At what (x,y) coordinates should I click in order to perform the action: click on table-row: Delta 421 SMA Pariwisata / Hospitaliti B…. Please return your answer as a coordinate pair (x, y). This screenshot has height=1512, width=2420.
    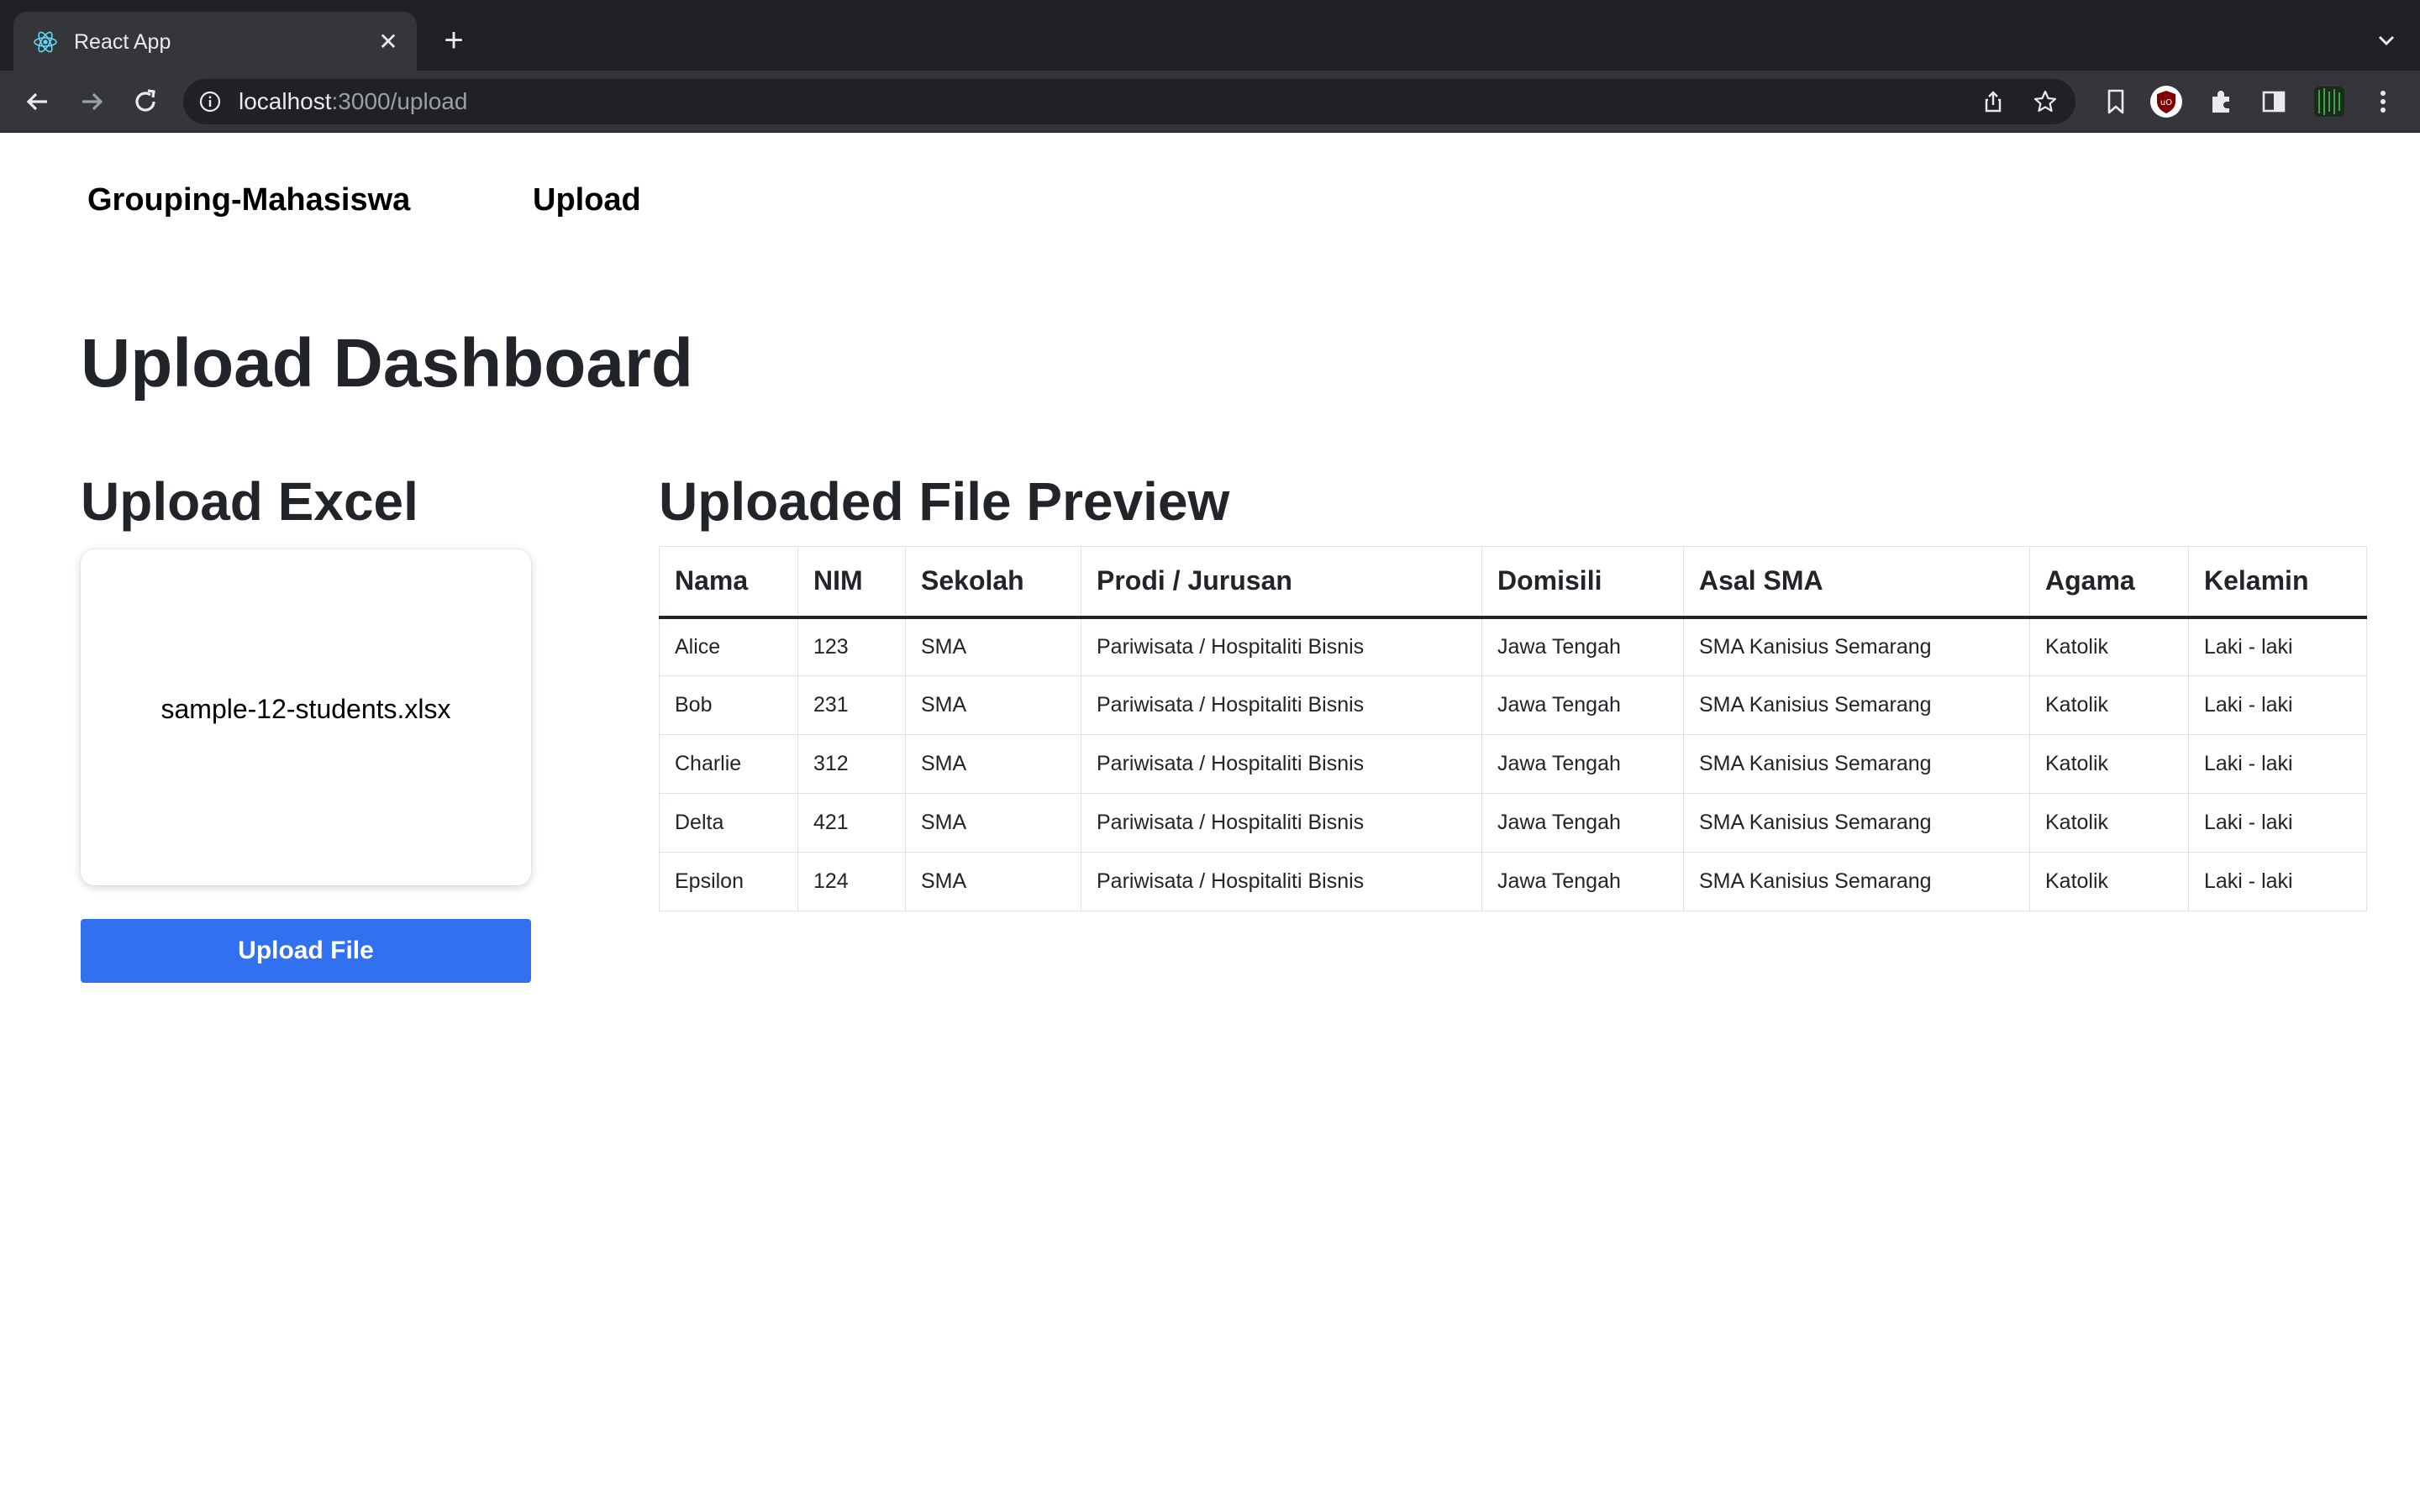
    Looking at the image, I should click on (1513, 823).